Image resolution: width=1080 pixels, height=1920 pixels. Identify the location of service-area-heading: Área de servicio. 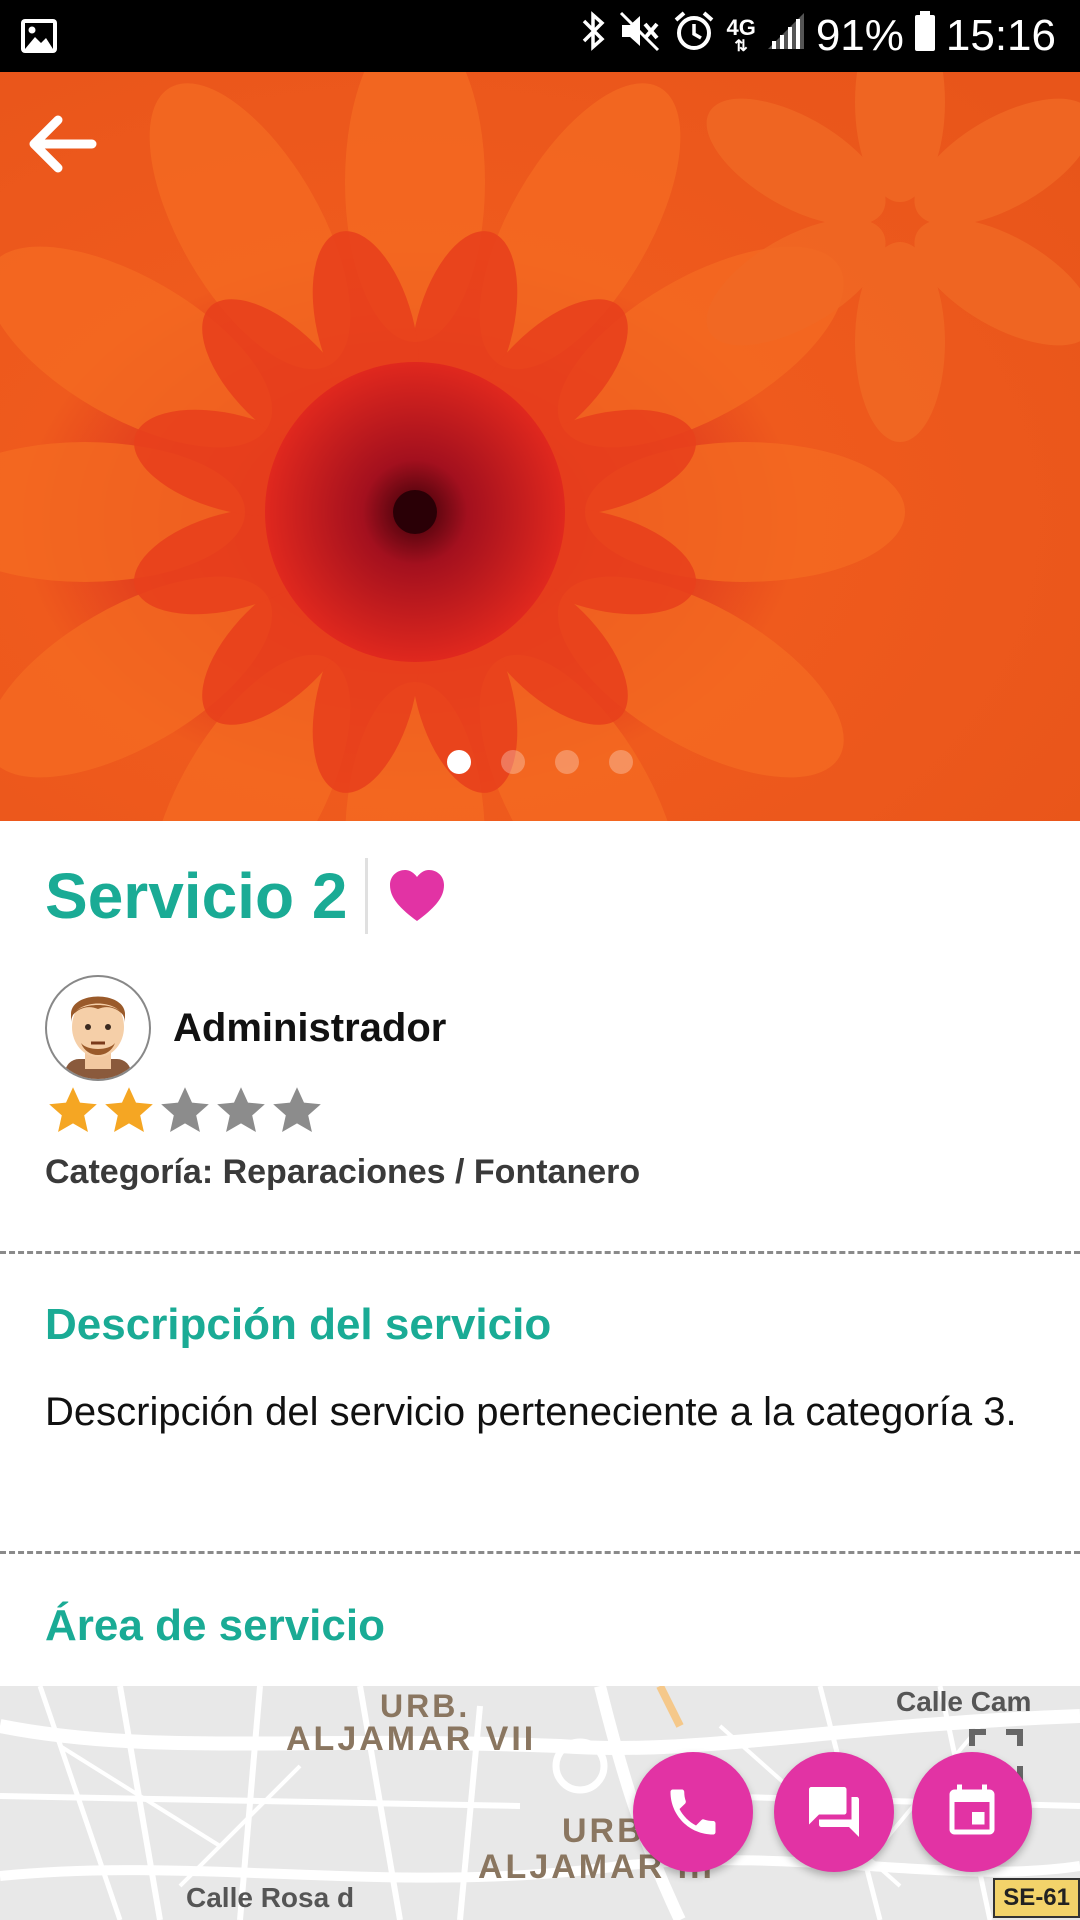
(215, 1625).